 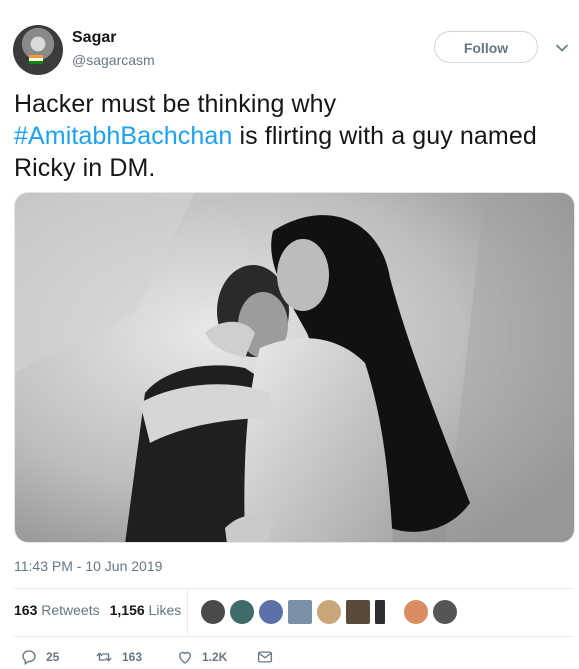 I want to click on reply-count: 25, so click(x=53, y=657).